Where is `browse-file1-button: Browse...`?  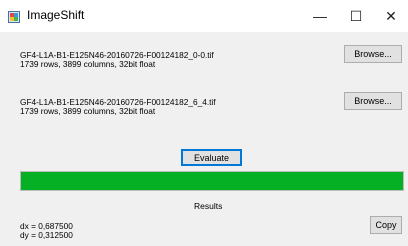
browse-file1-button: Browse... is located at coordinates (373, 54).